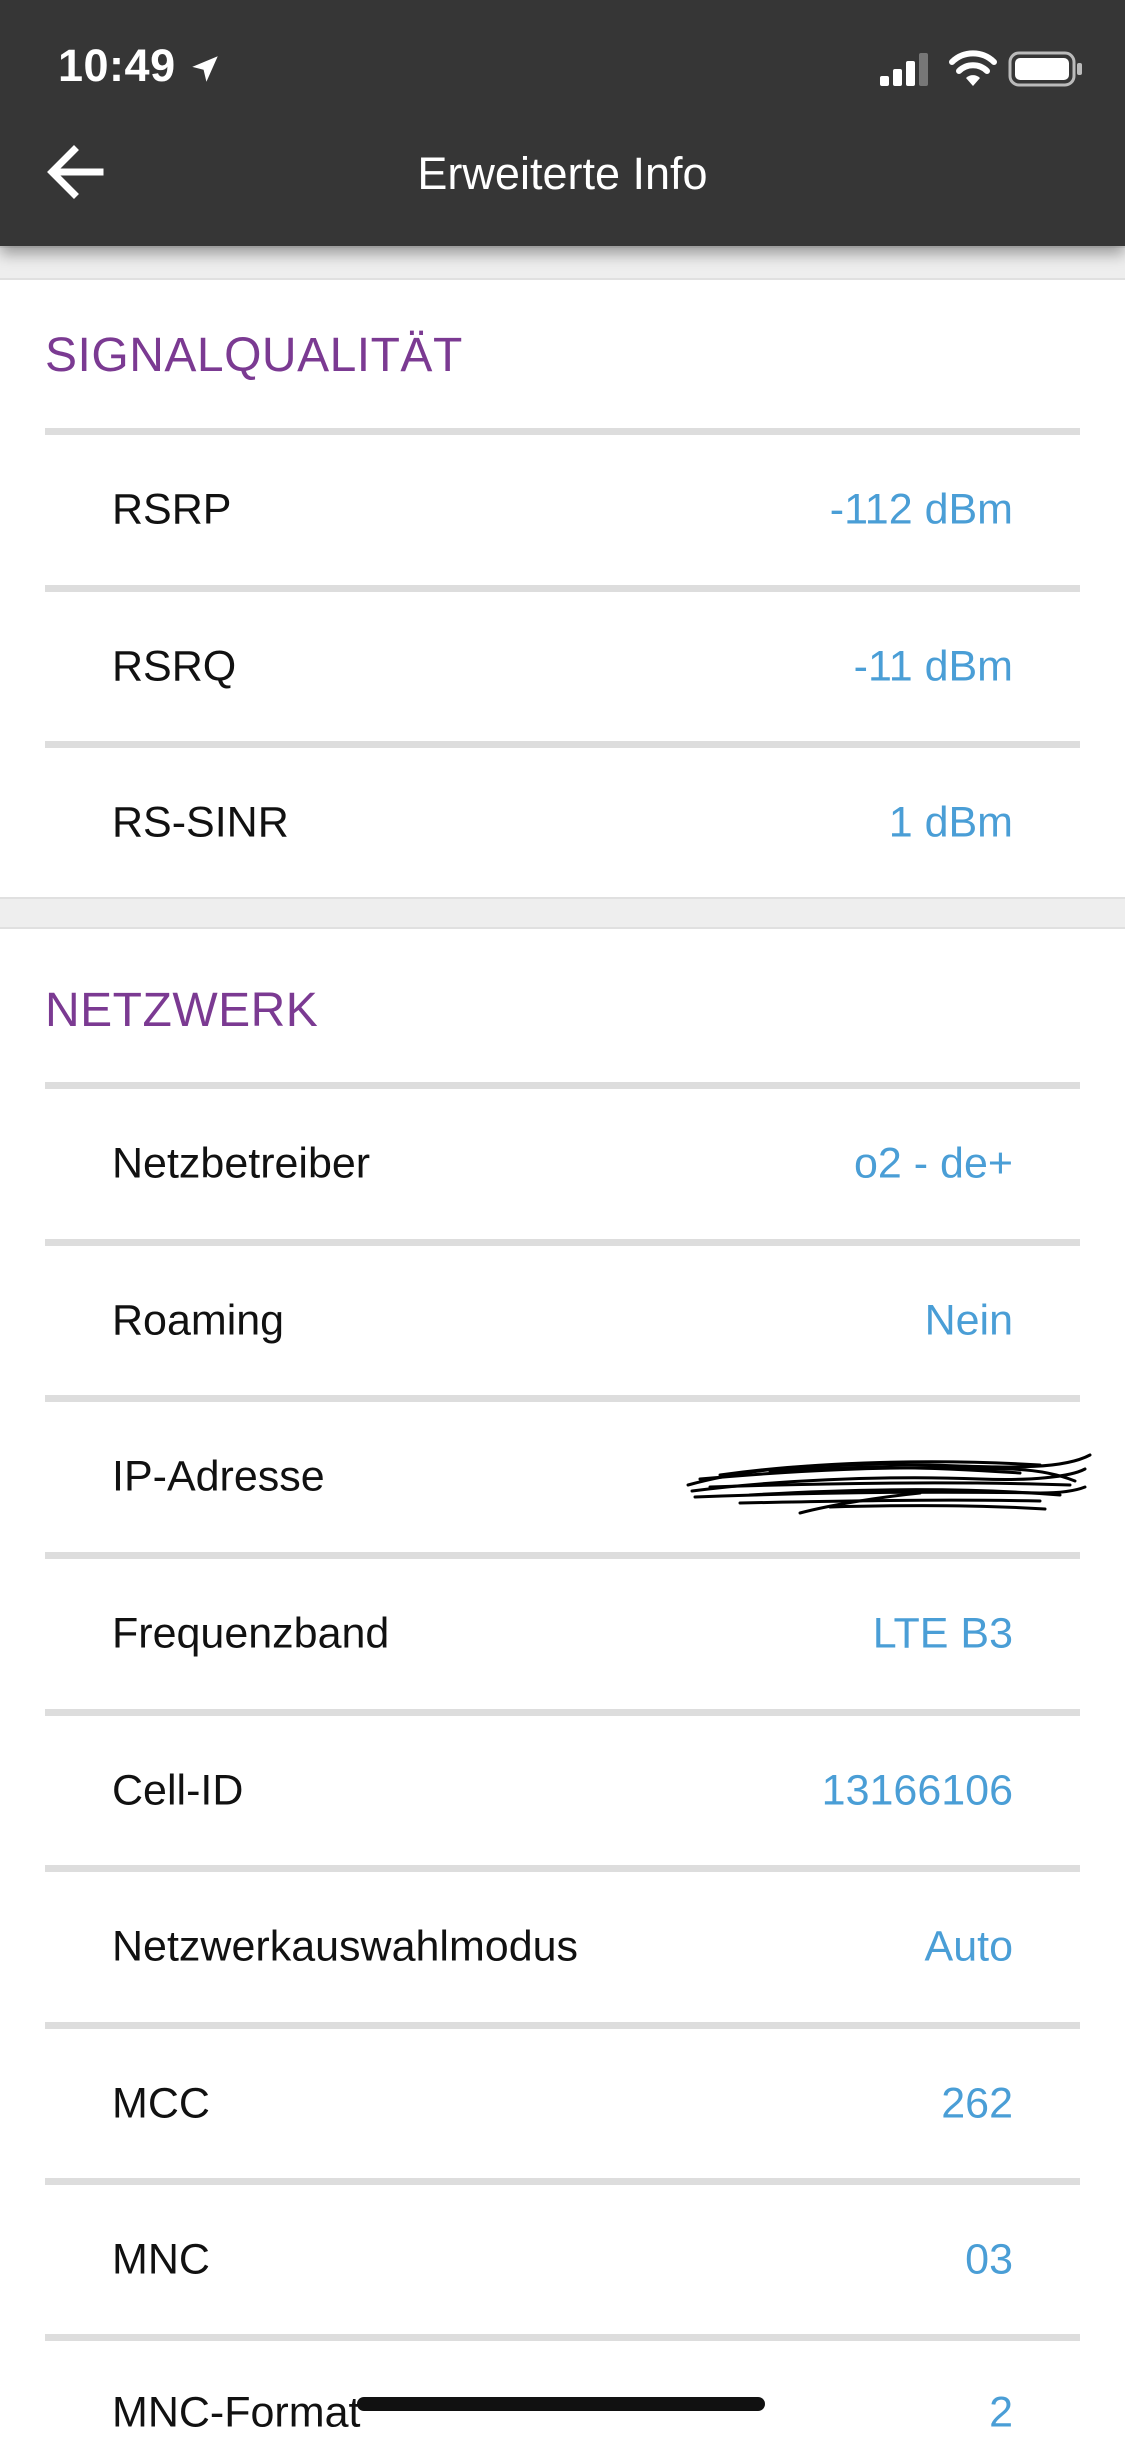 The width and height of the screenshot is (1125, 2441). I want to click on info-row-roaming: Roaming Nein, so click(562, 1321).